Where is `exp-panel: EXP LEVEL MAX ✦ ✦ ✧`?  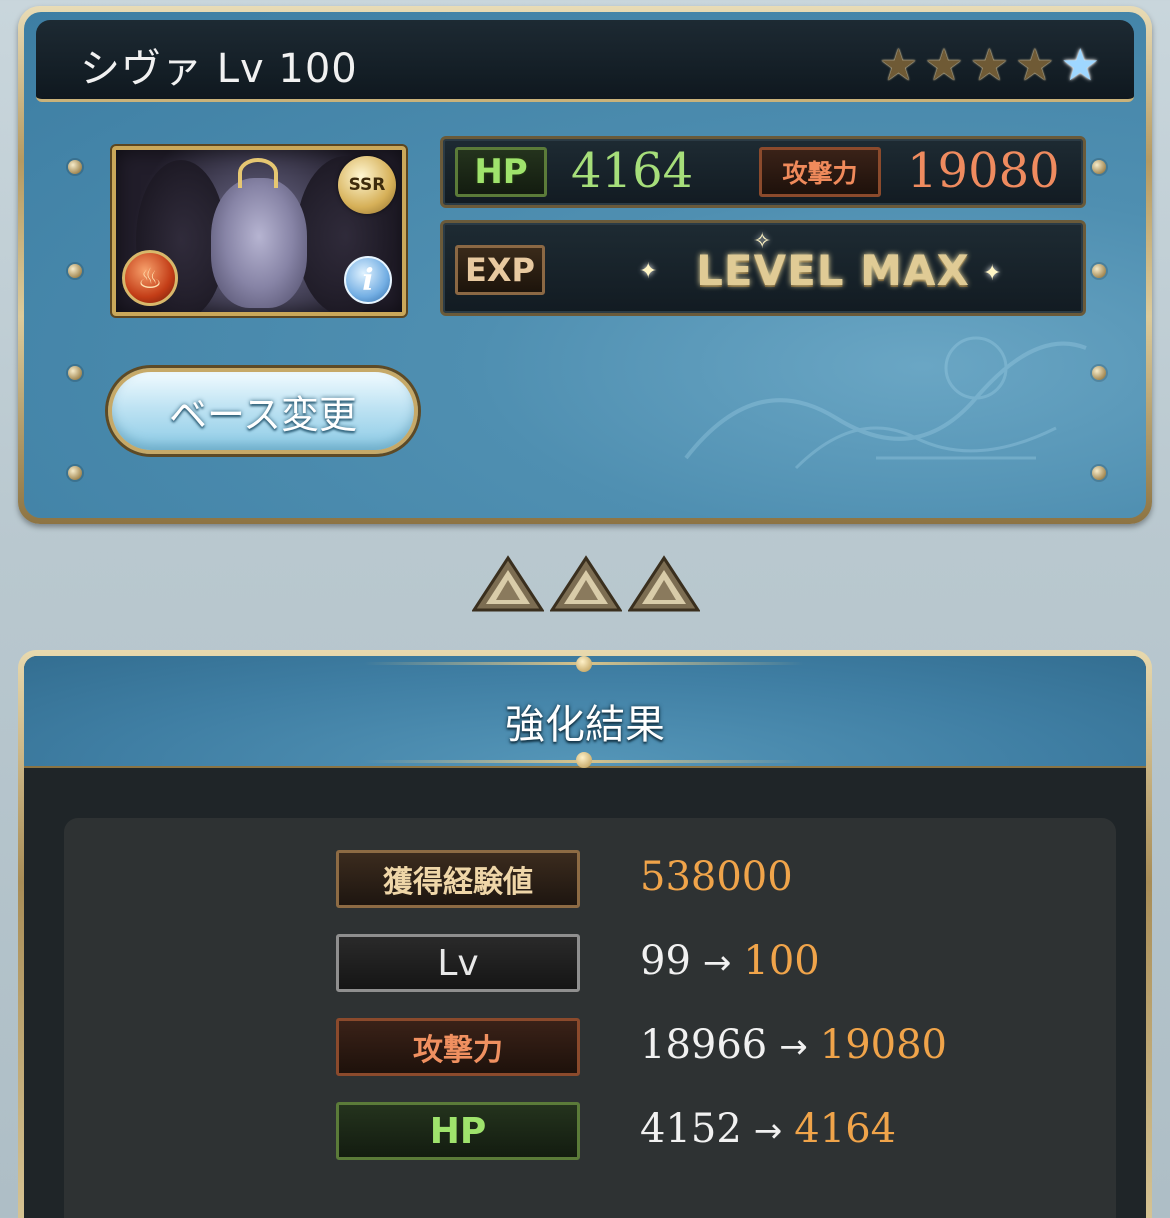
exp-panel: EXP LEVEL MAX ✦ ✦ ✧ is located at coordinates (763, 268).